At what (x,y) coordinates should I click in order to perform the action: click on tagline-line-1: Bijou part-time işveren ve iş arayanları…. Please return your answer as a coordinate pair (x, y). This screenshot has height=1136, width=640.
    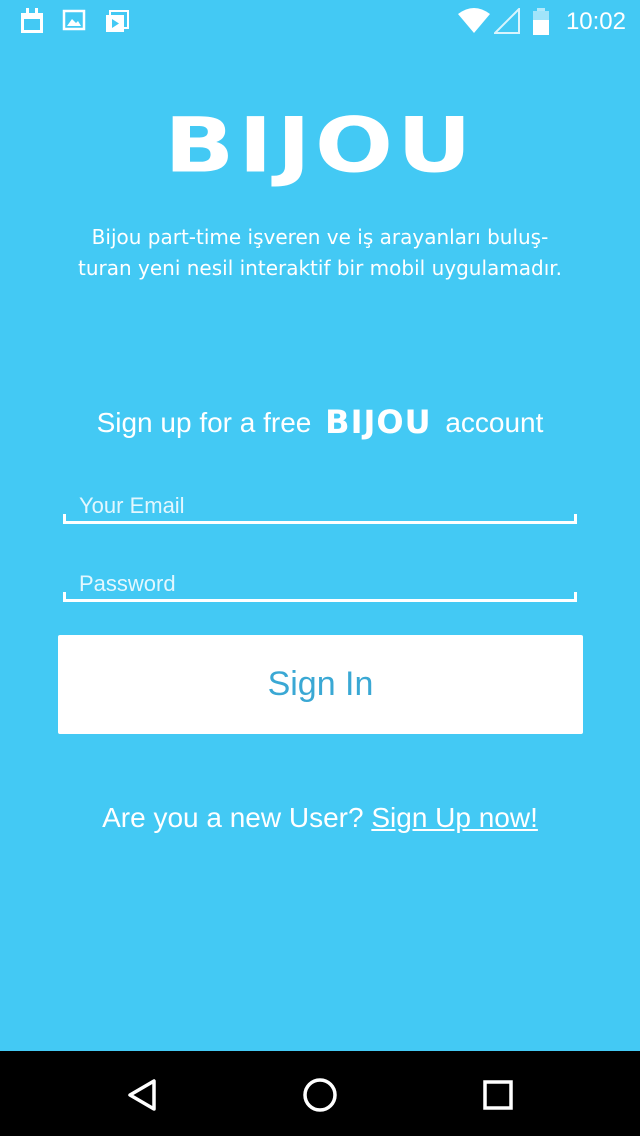
    Looking at the image, I should click on (320, 237).